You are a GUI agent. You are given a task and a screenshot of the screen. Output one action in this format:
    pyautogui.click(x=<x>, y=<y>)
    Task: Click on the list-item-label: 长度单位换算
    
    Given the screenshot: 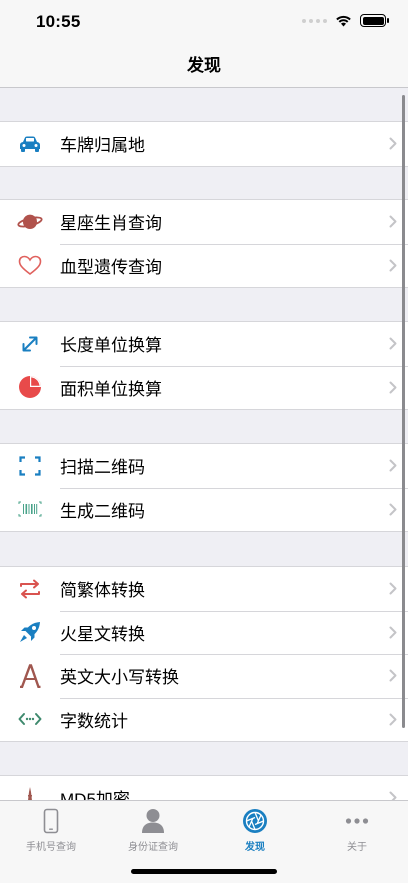 What is the action you would take?
    pyautogui.click(x=111, y=346)
    